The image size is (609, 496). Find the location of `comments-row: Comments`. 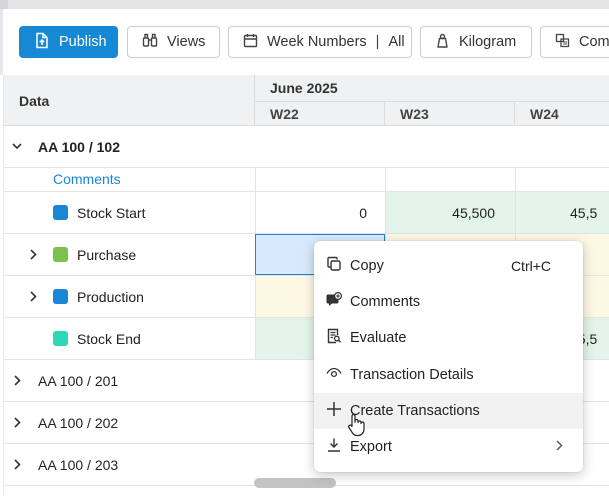

comments-row: Comments is located at coordinates (306, 180).